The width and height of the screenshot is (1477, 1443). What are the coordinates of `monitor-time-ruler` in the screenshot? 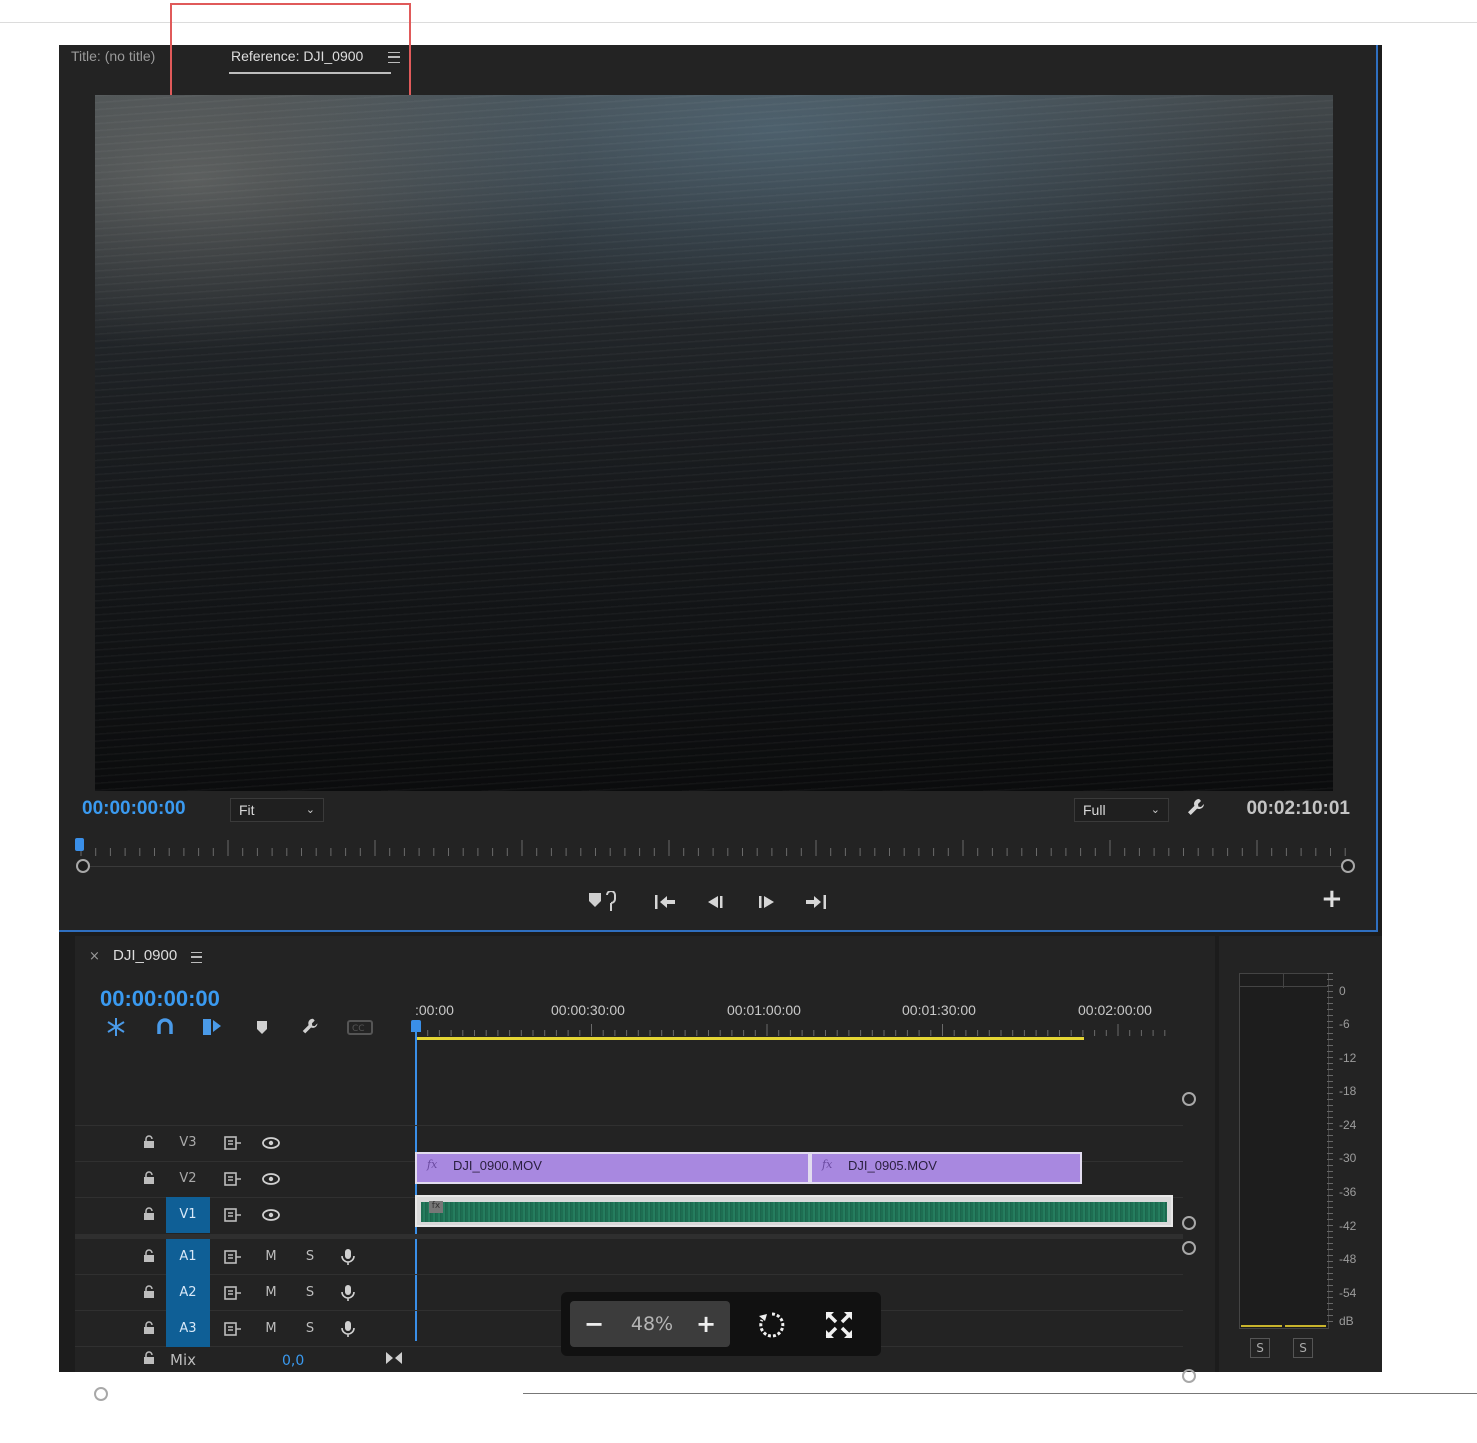 It's located at (715, 849).